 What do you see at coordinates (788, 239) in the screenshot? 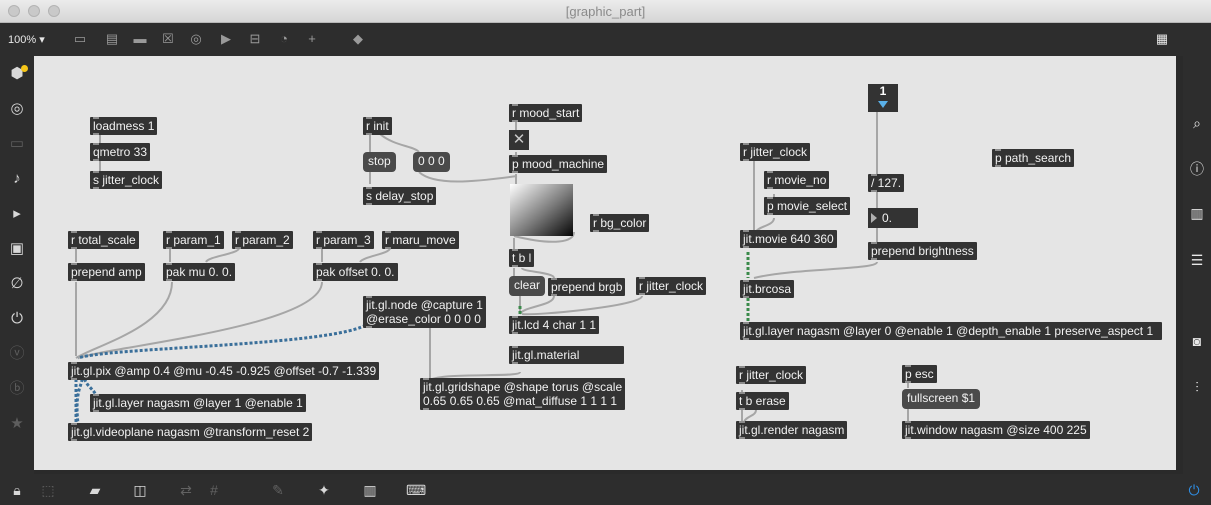
I see `jit-movie-object: jit.movie 640 360` at bounding box center [788, 239].